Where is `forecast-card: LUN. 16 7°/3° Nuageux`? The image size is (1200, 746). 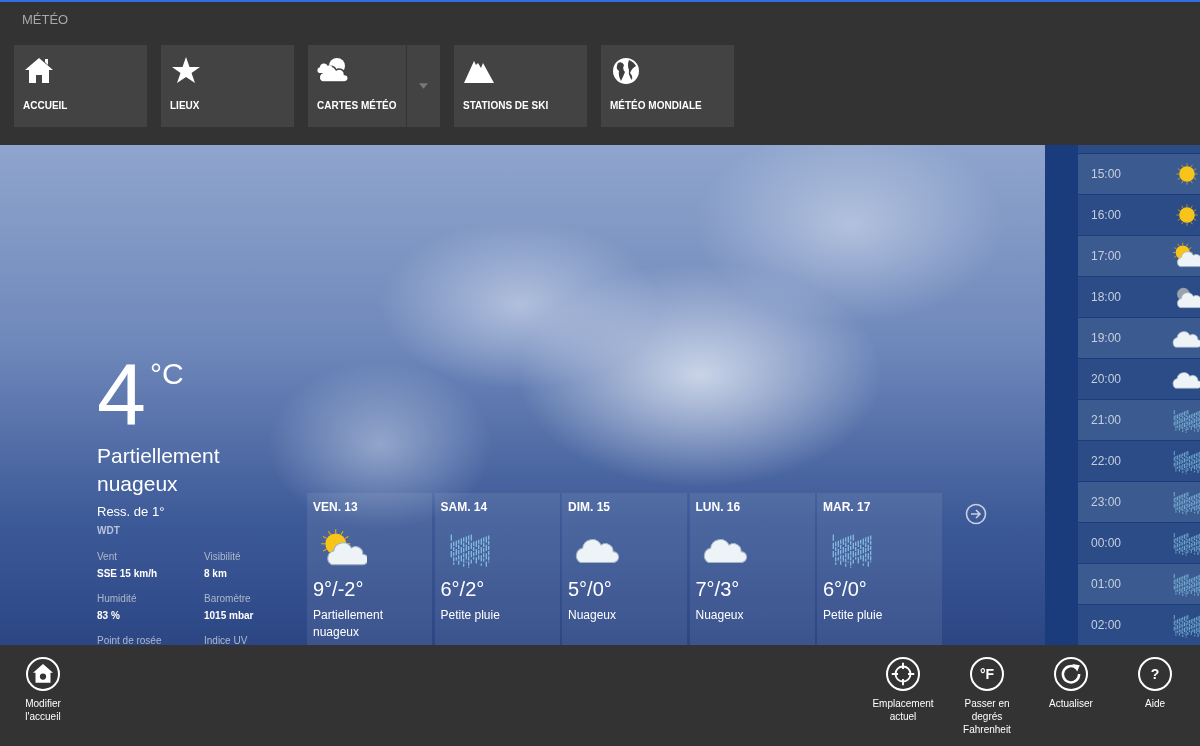 forecast-card: LUN. 16 7°/3° Nuageux is located at coordinates (752, 569).